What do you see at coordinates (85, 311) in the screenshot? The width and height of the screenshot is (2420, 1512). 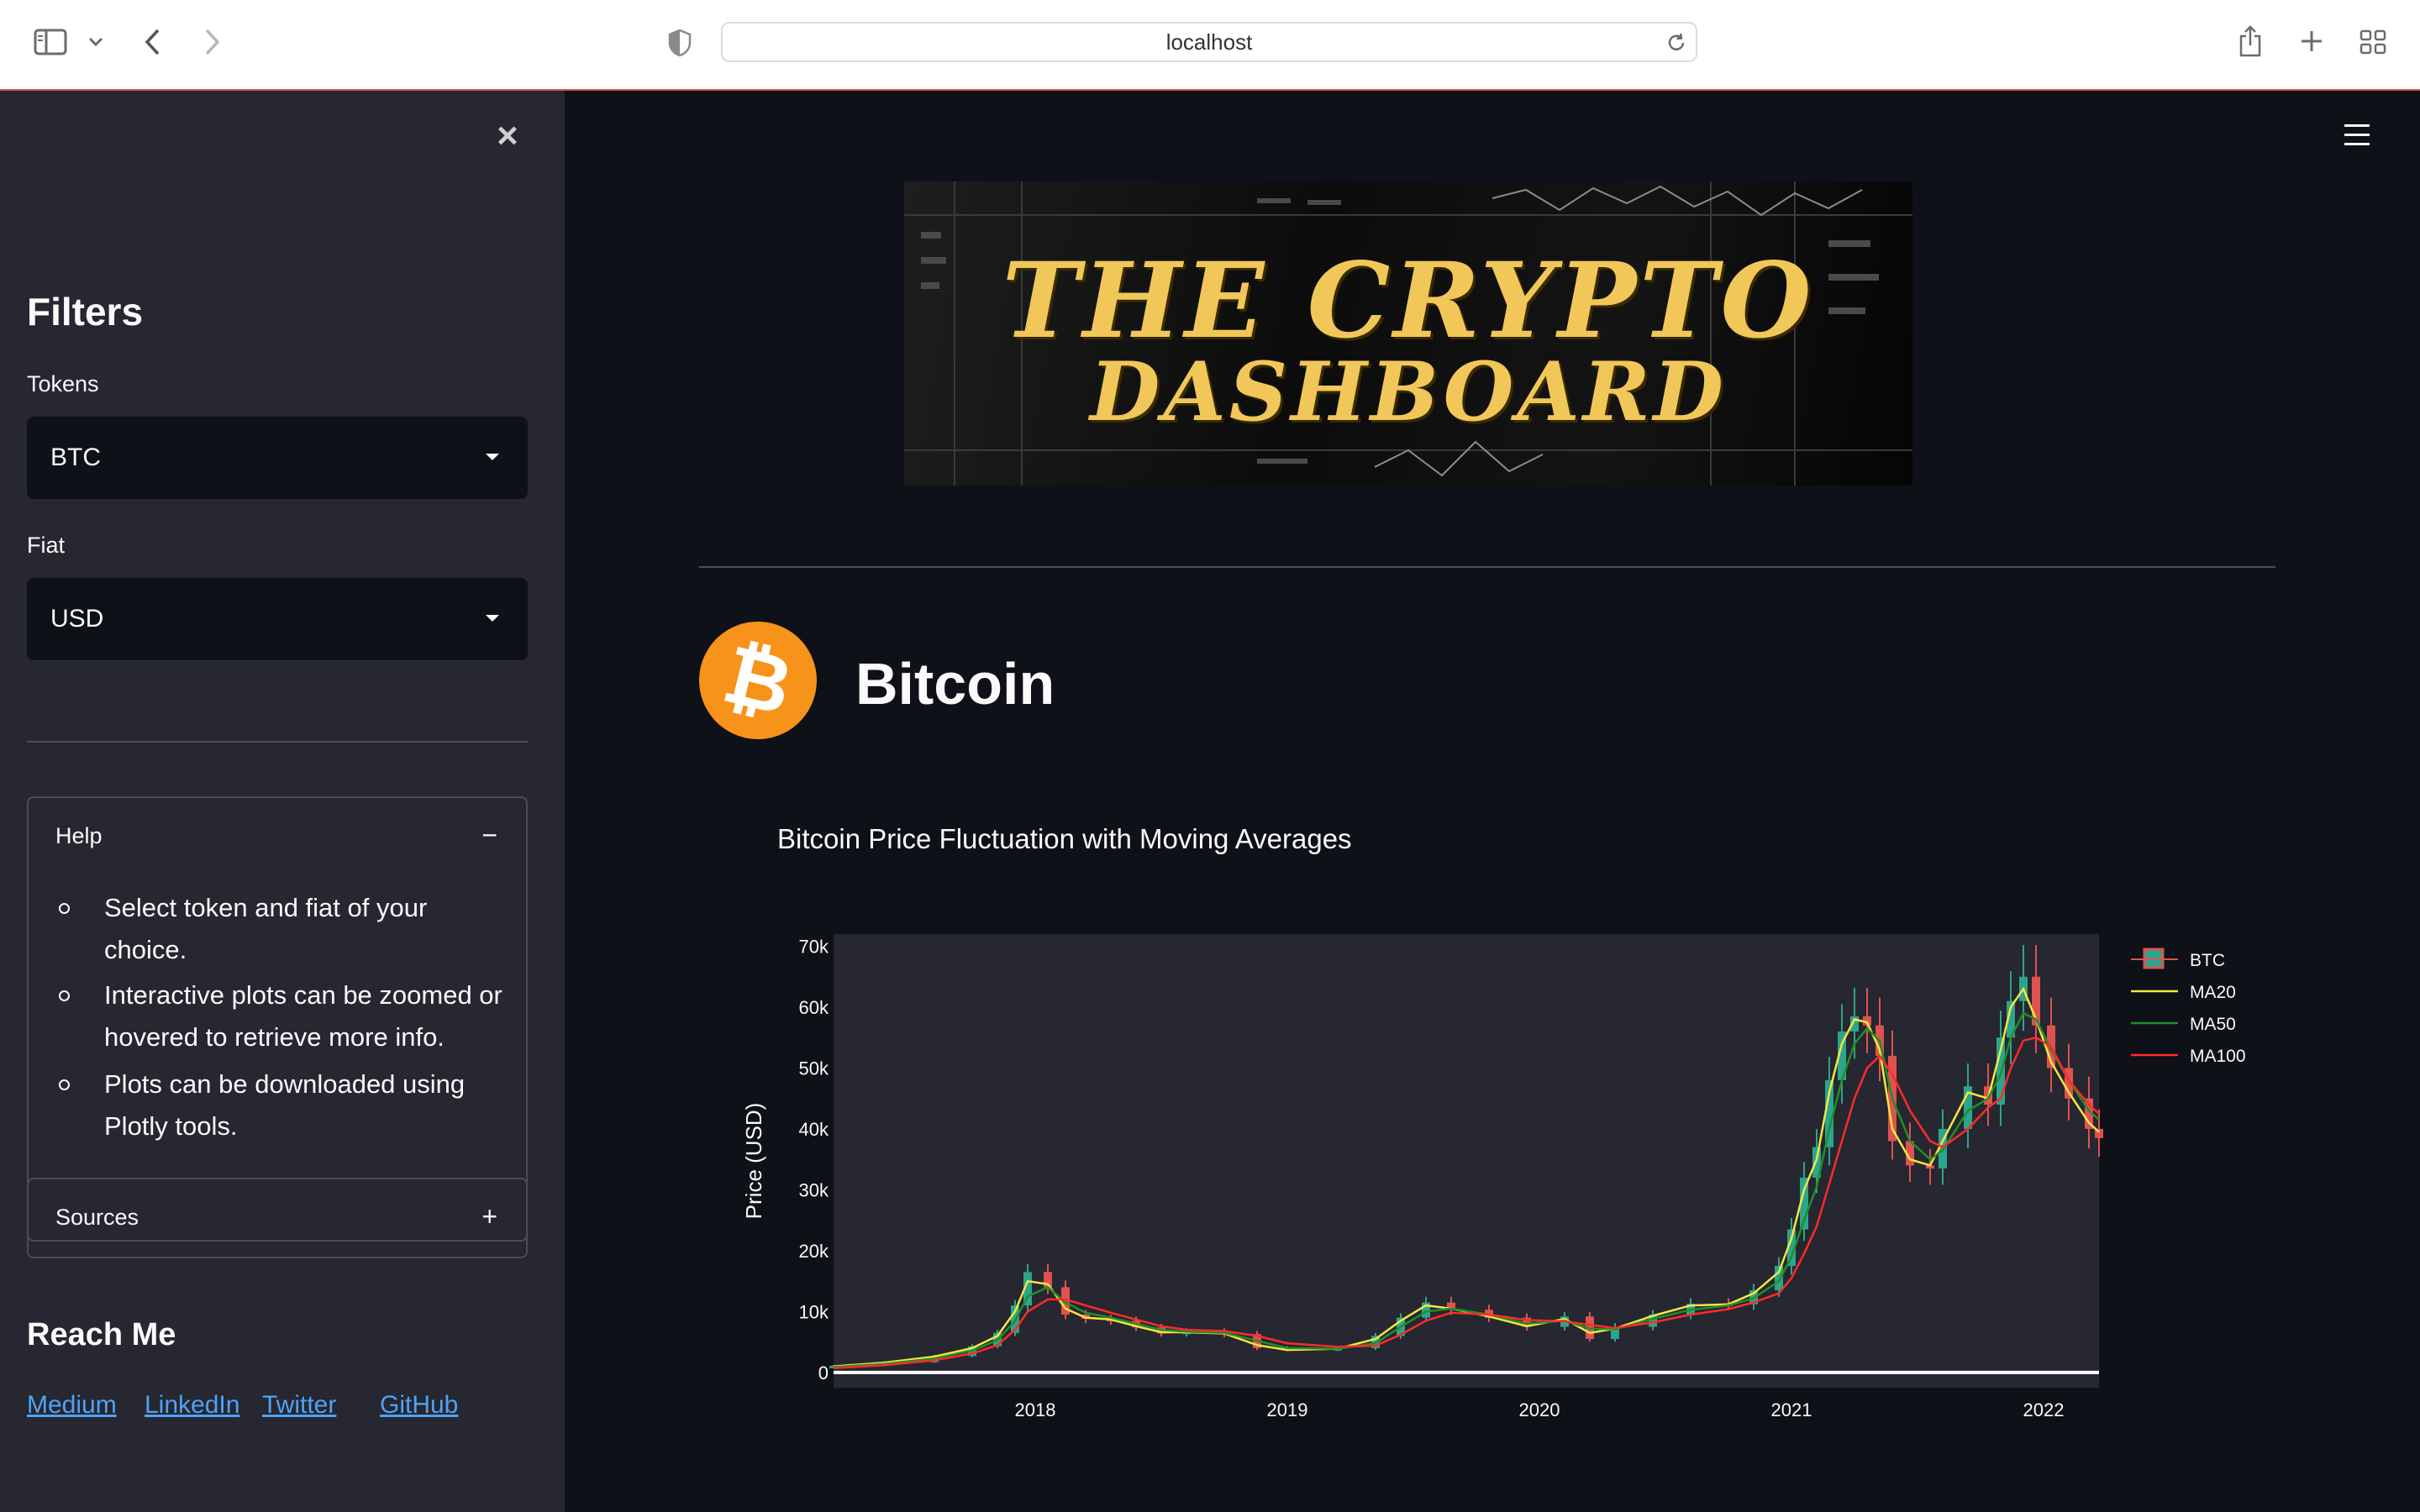 I see `filters-heading: Filters` at bounding box center [85, 311].